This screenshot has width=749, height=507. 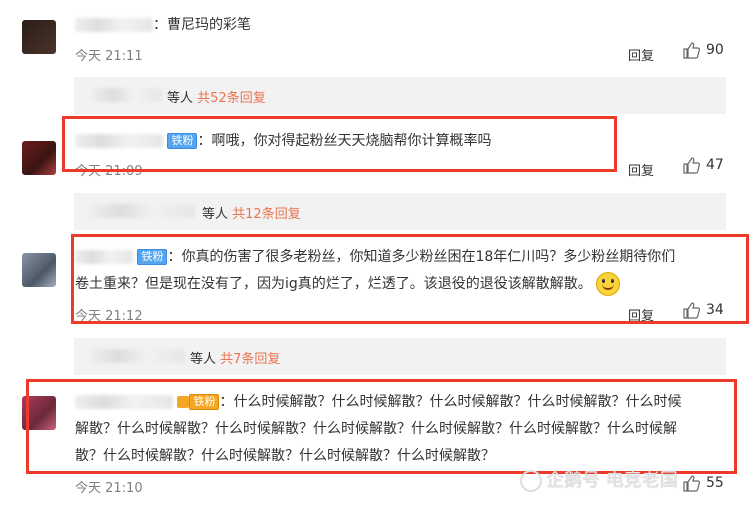 I want to click on like-button: 90, so click(x=703, y=50).